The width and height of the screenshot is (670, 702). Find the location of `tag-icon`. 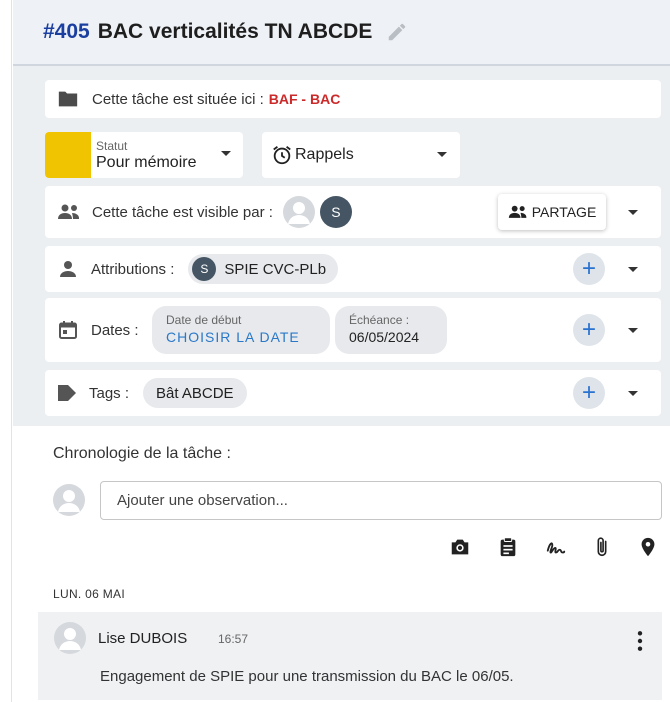

tag-icon is located at coordinates (67, 393).